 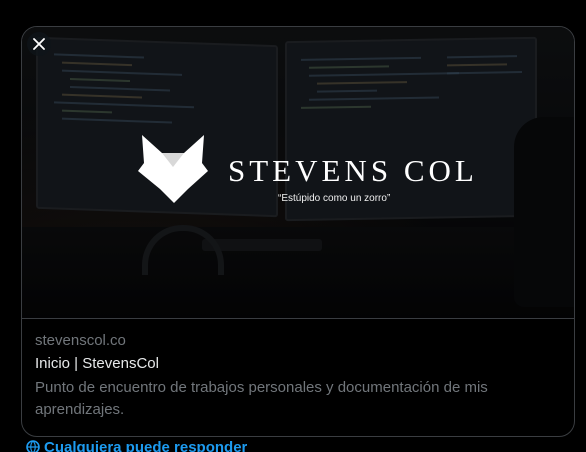 What do you see at coordinates (97, 363) in the screenshot?
I see `link-title: Inicio | StevensCol` at bounding box center [97, 363].